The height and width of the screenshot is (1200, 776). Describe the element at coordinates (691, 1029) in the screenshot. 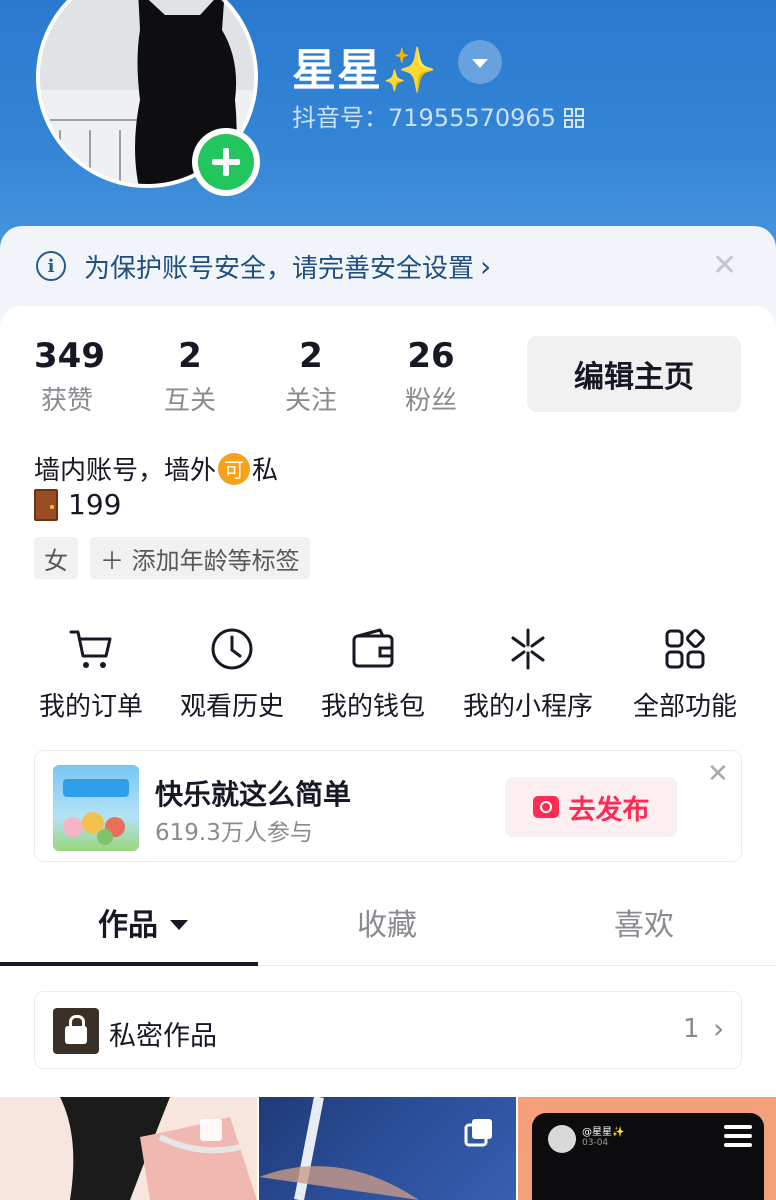

I see `private-works-count: 1` at that location.